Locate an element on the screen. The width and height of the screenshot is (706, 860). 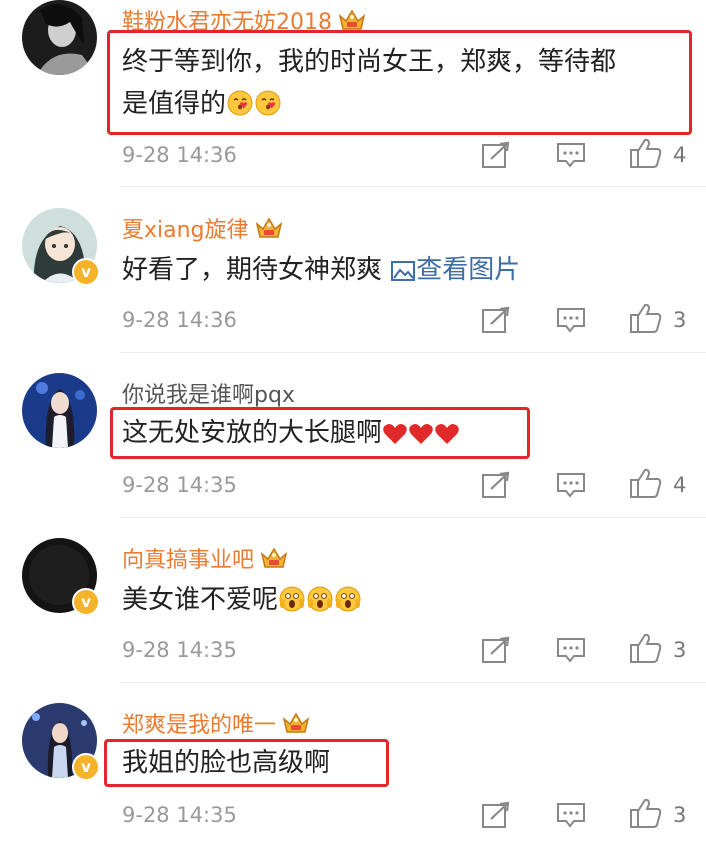
username: 夏xiang旋律 is located at coordinates (202, 228).